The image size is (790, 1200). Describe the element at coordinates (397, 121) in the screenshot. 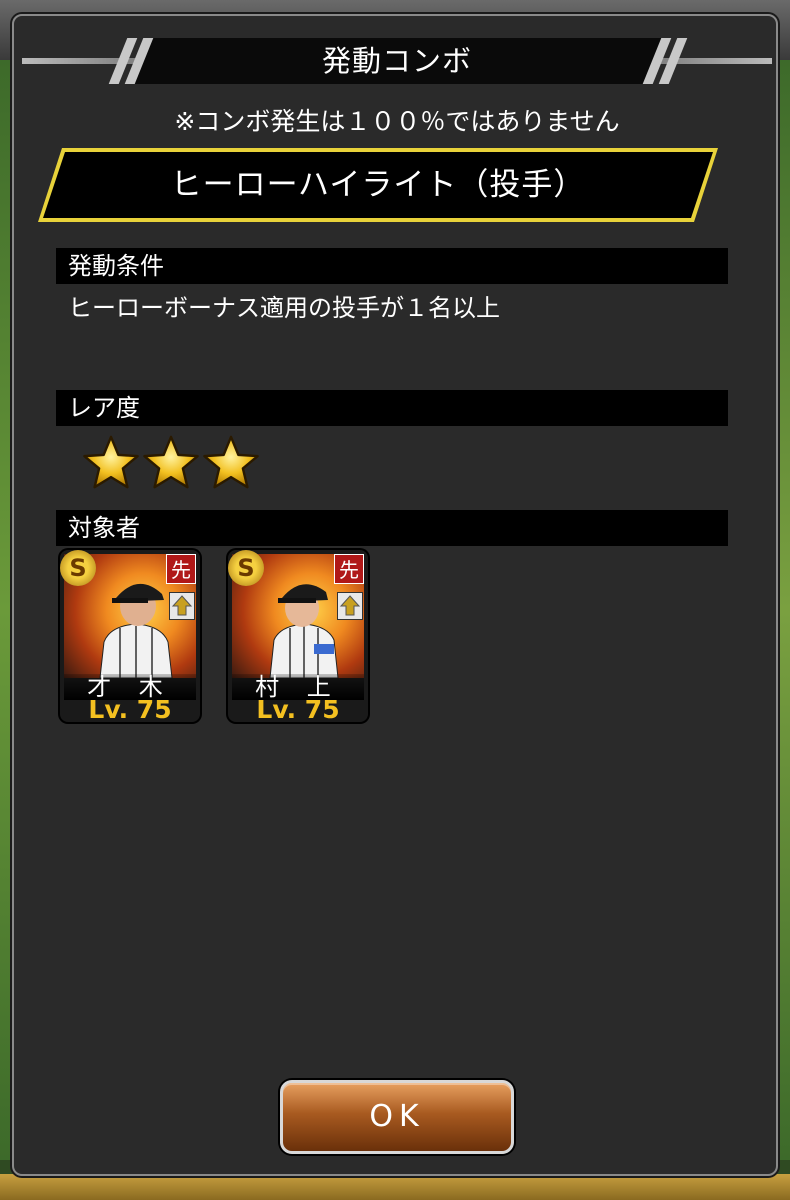

I see `combo-probability-note: ※コンボ発生は１００％ではありません` at that location.